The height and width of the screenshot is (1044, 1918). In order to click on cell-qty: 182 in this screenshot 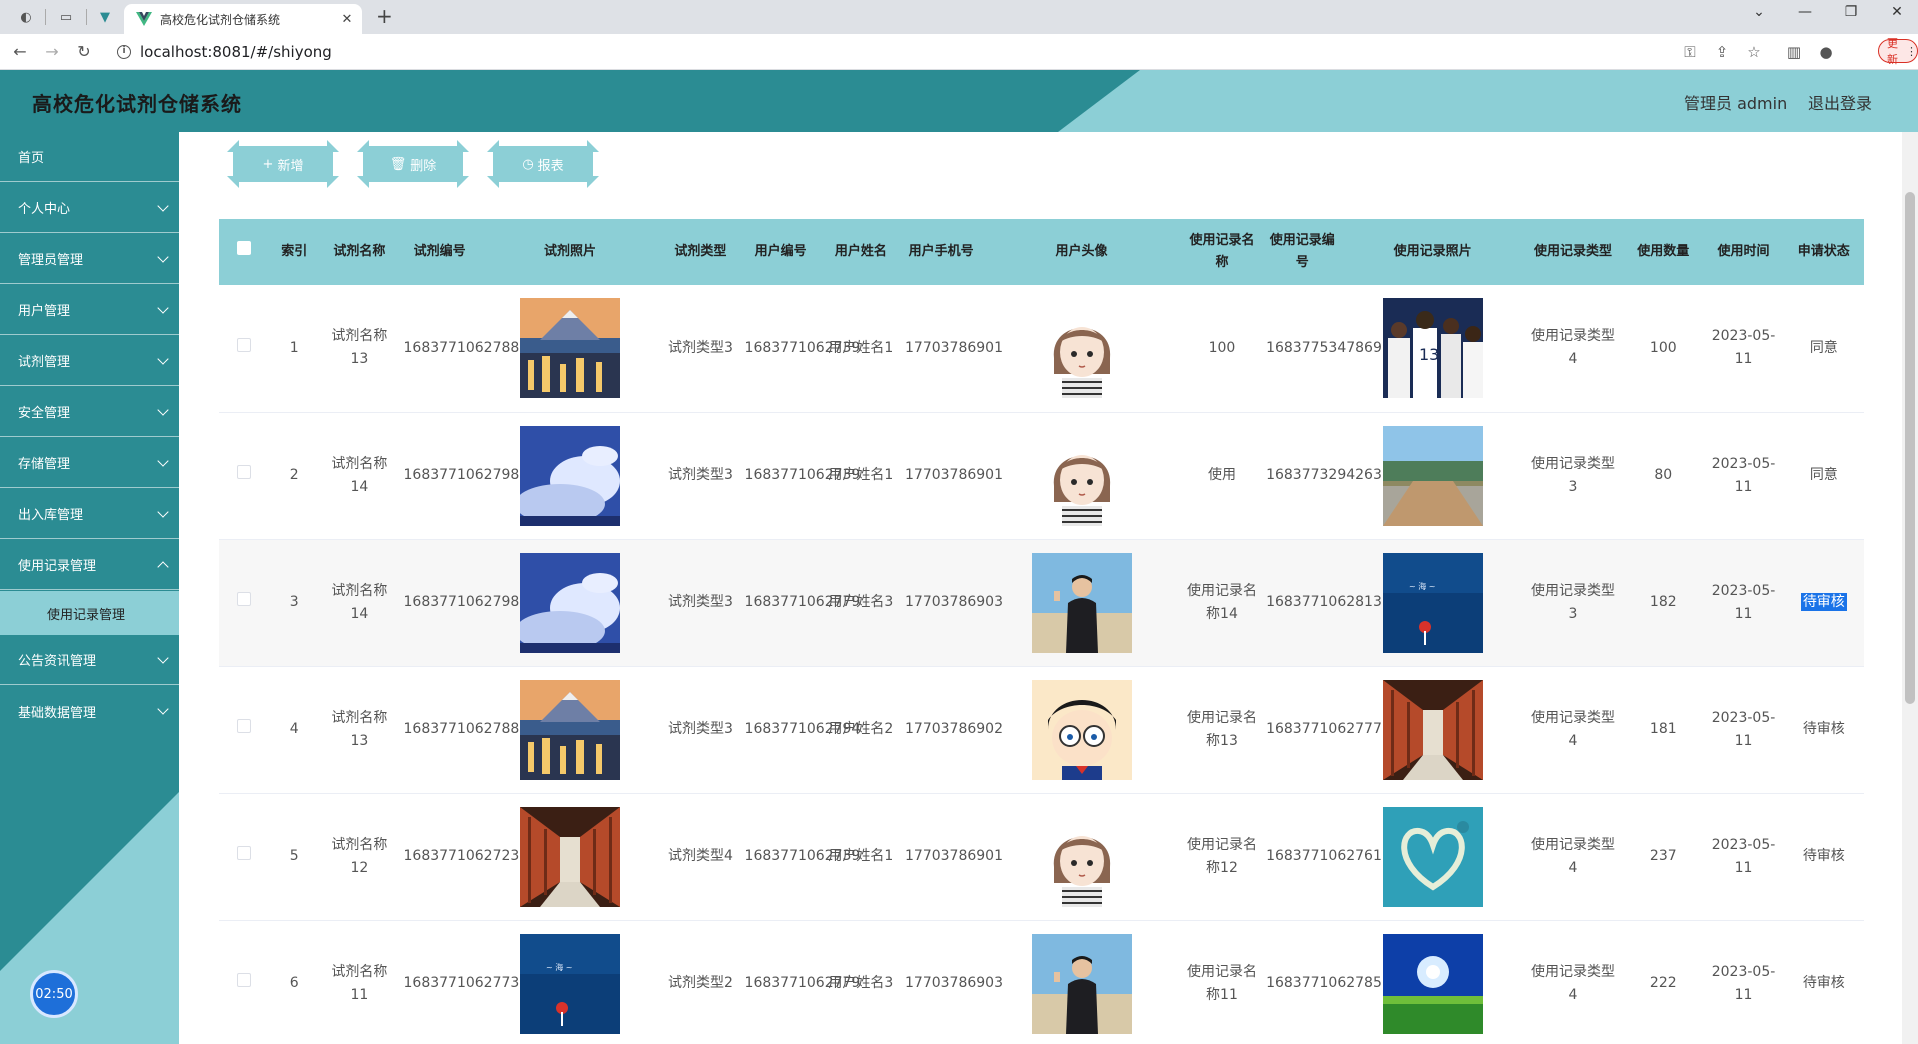, I will do `click(1663, 603)`.